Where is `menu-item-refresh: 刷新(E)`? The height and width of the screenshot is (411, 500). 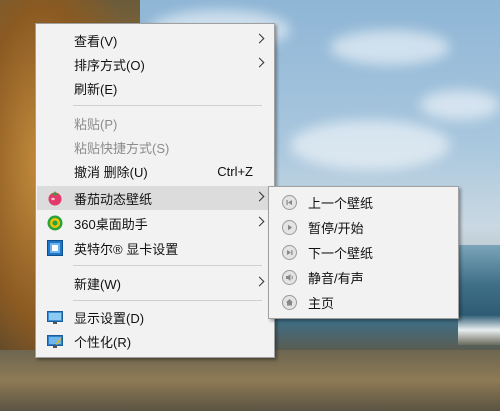
menu-item-refresh: 刷新(E) is located at coordinates (155, 88).